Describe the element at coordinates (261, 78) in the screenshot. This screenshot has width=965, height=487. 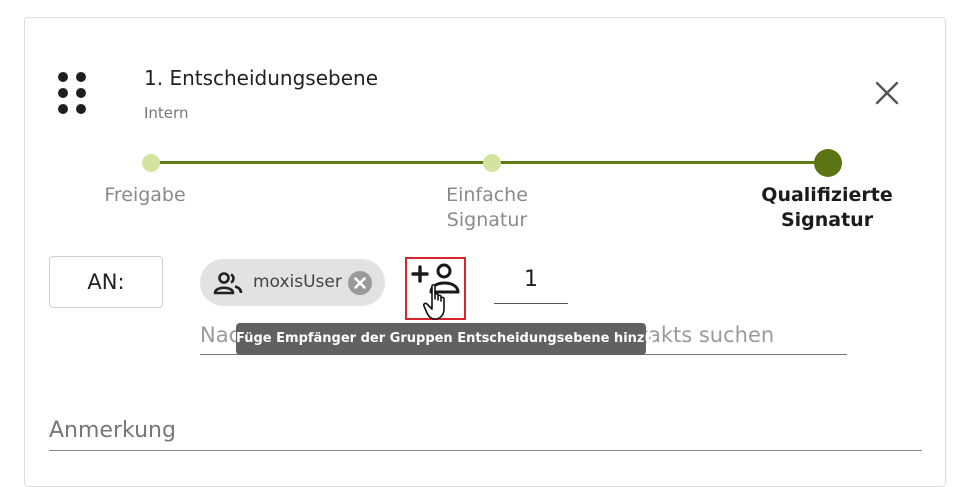
I see `level-title: 1. Entscheidungsebene` at that location.